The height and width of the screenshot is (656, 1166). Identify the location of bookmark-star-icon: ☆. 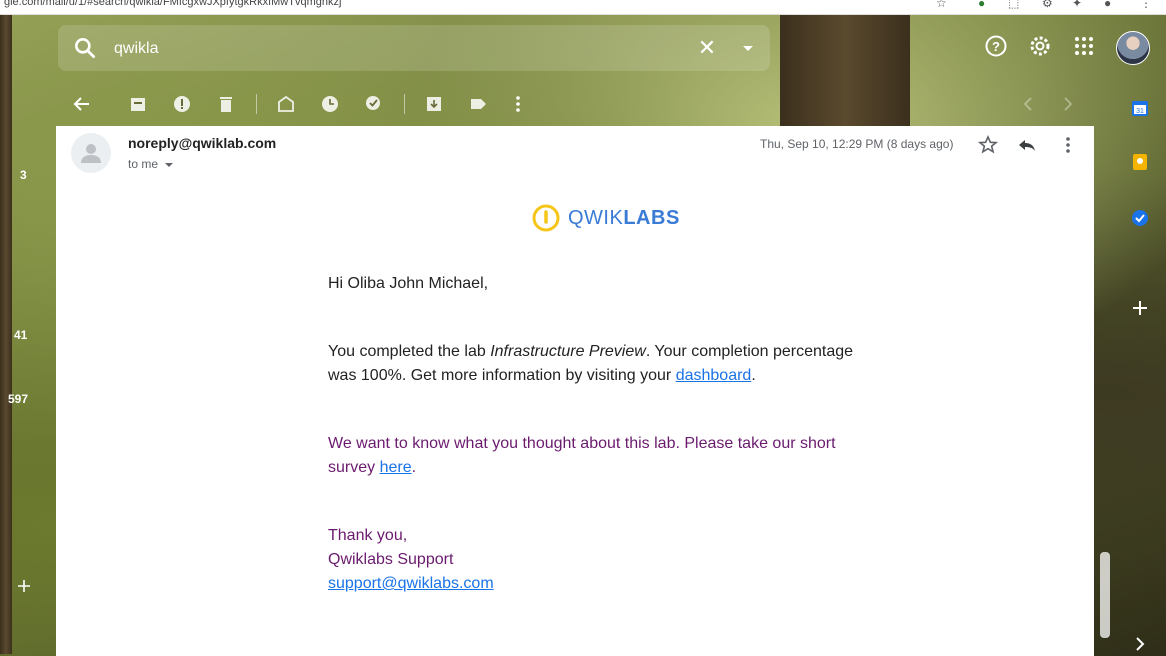
(941, 5).